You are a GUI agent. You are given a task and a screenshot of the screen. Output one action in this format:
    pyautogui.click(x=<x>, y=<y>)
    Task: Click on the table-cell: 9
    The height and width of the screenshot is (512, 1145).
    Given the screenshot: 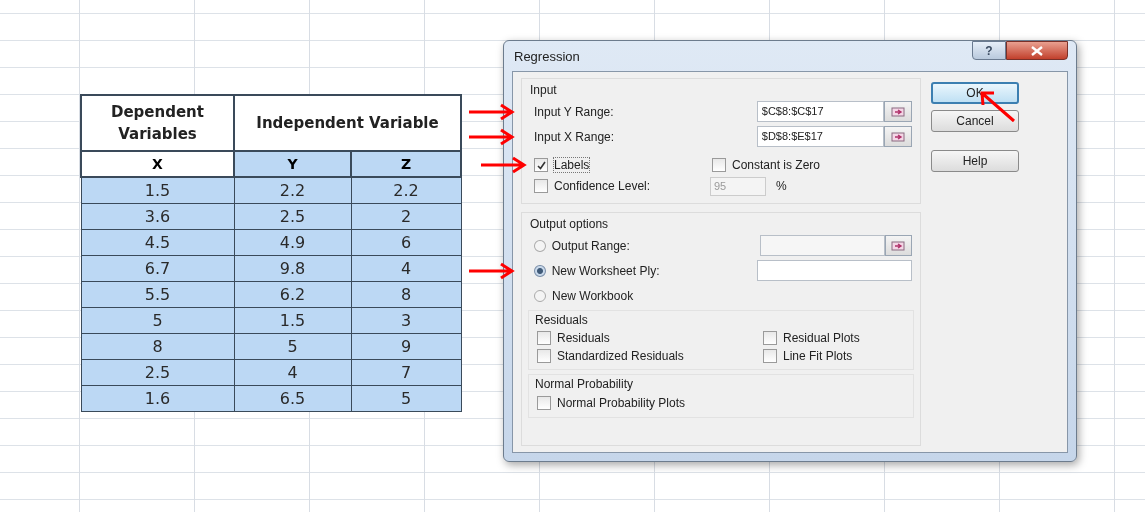 What is the action you would take?
    pyautogui.click(x=406, y=346)
    